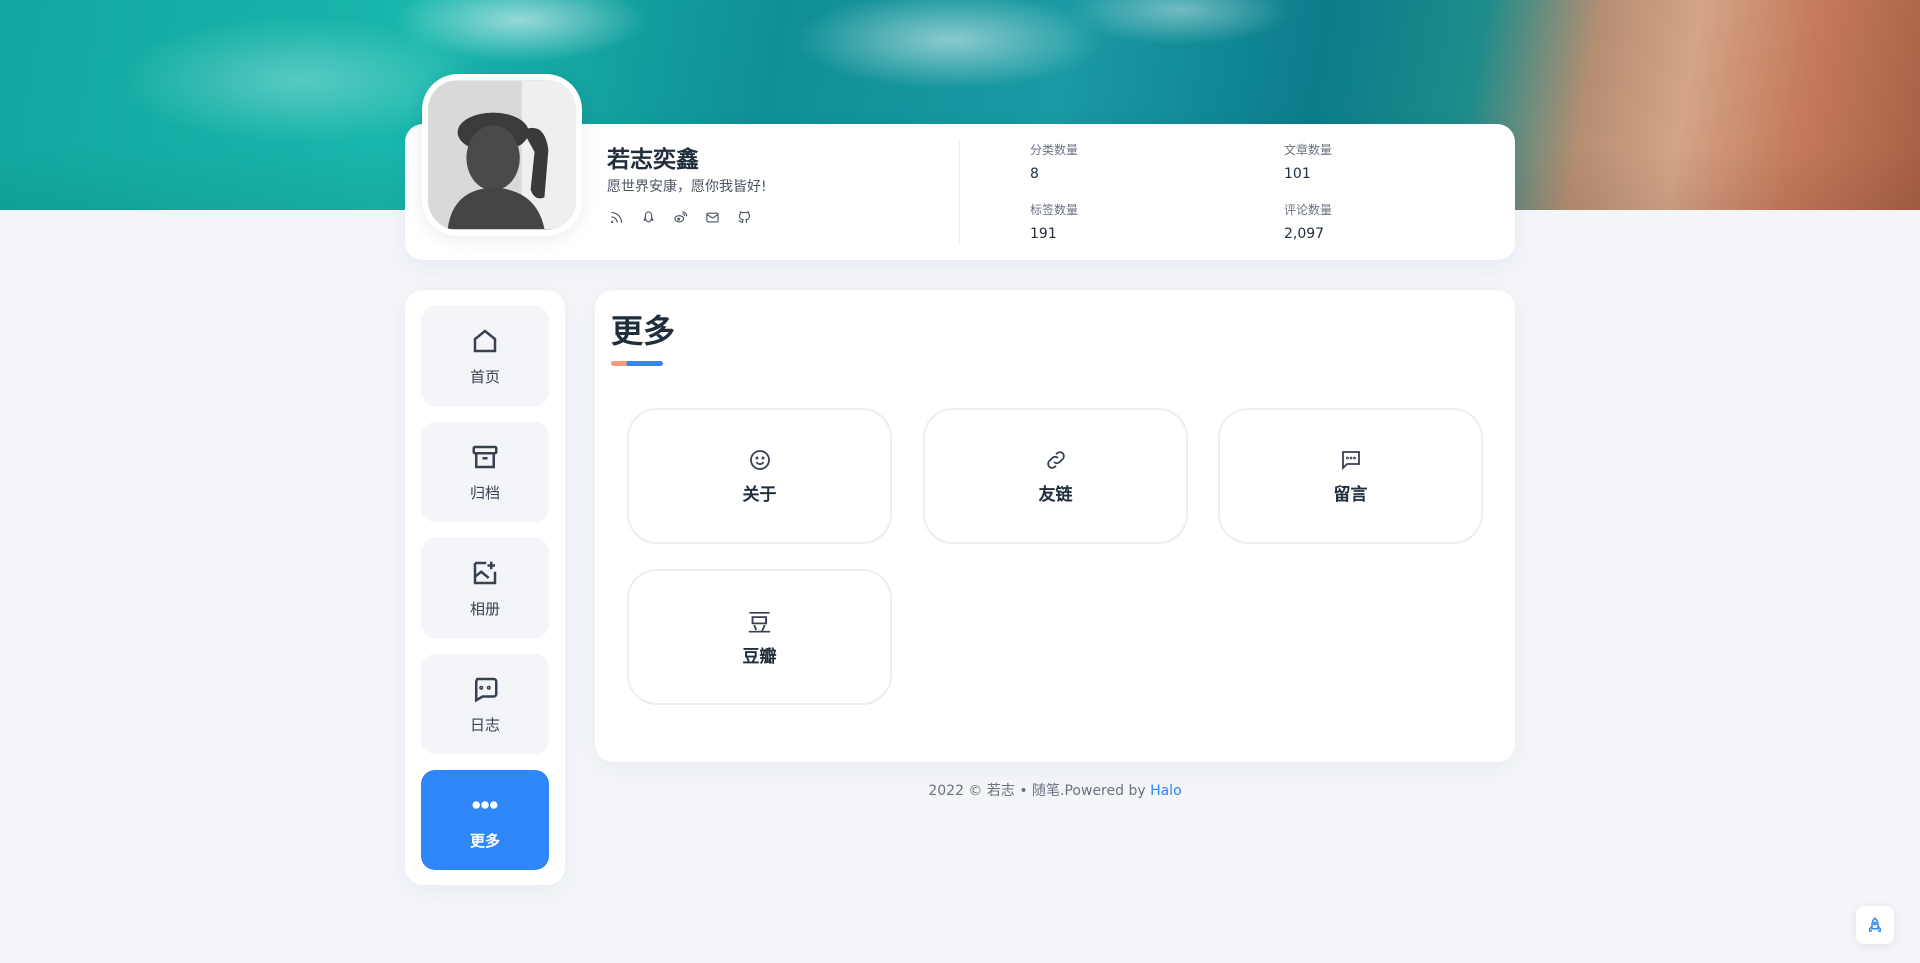 The height and width of the screenshot is (963, 1920). I want to click on footer: 2022 © 若志 • 随笔.Powered by Halo, so click(1055, 790).